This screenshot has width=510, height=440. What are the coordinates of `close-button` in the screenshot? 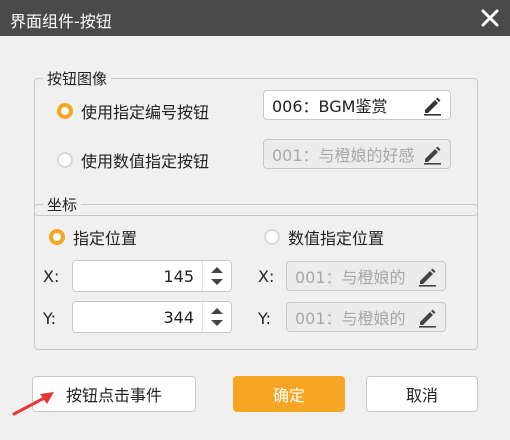 It's located at (490, 18).